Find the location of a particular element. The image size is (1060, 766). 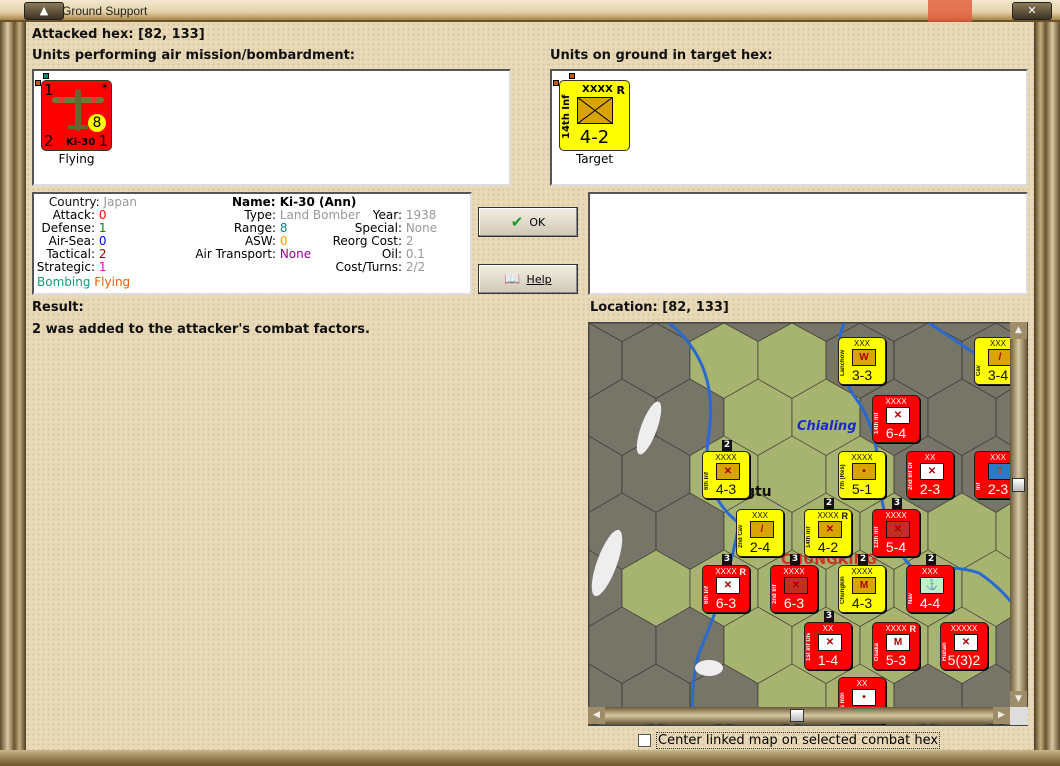

attackers-list: 1 * 8 2 Ki-30 1 Flying is located at coordinates (271, 127).